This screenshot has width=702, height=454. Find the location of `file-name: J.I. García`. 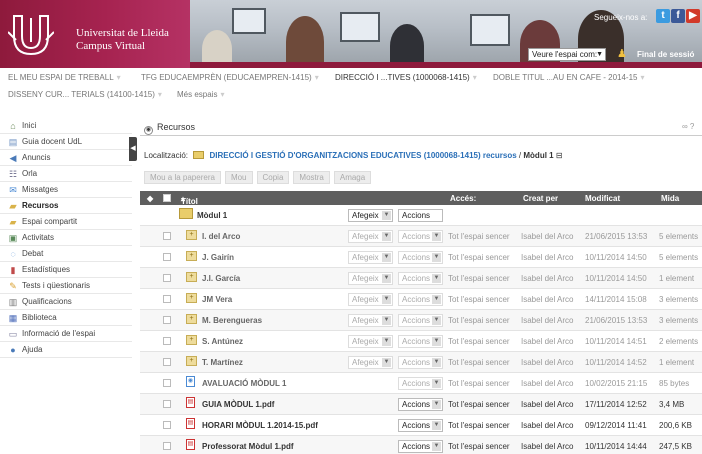

file-name: J.I. García is located at coordinates (221, 278).